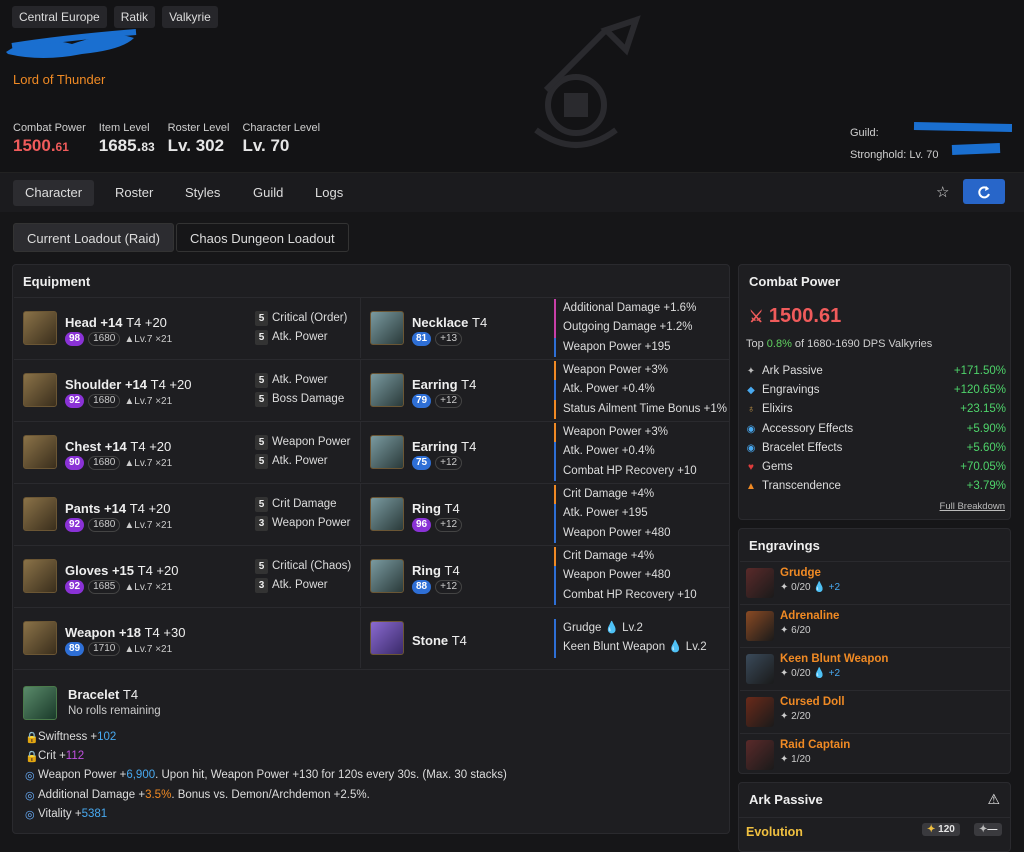  Describe the element at coordinates (122, 570) in the screenshot. I see `item-name: Gloves +15 T4 +20` at that location.